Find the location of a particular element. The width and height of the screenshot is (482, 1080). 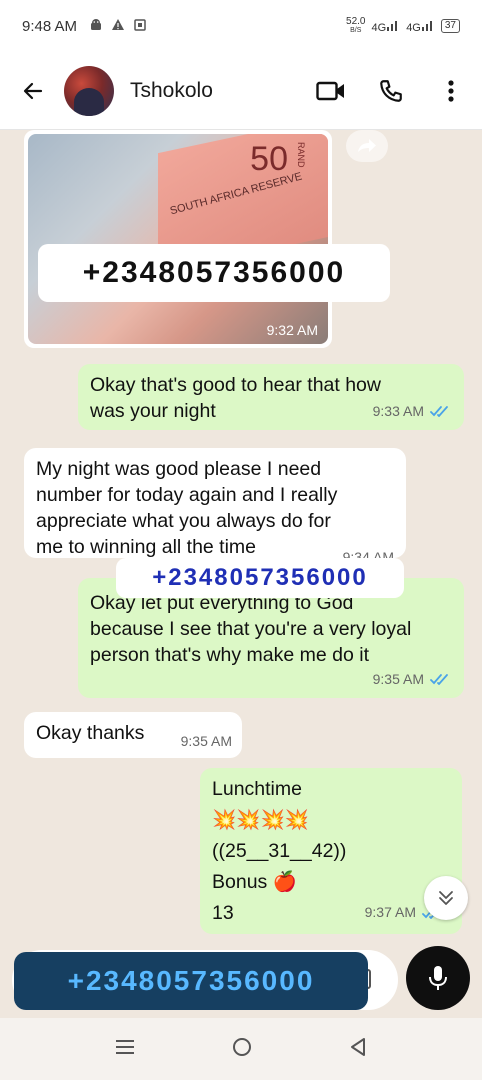

forward-button is located at coordinates (367, 146).